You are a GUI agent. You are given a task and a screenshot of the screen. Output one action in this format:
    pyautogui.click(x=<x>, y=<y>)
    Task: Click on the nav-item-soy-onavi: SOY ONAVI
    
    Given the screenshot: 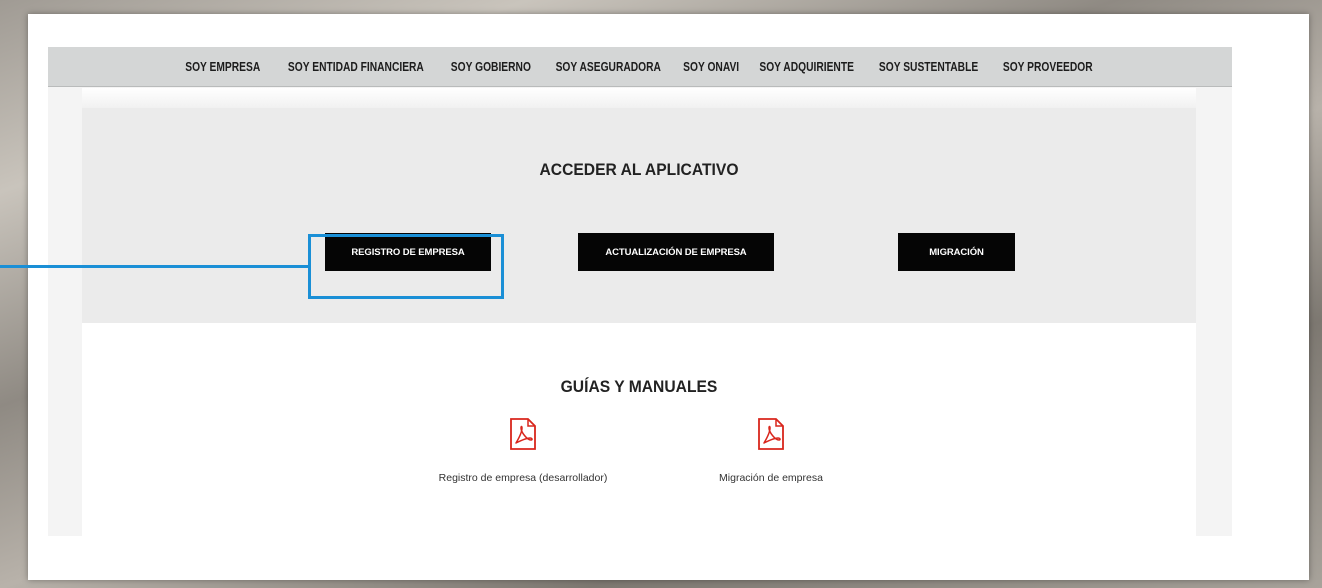 What is the action you would take?
    pyautogui.click(x=711, y=67)
    